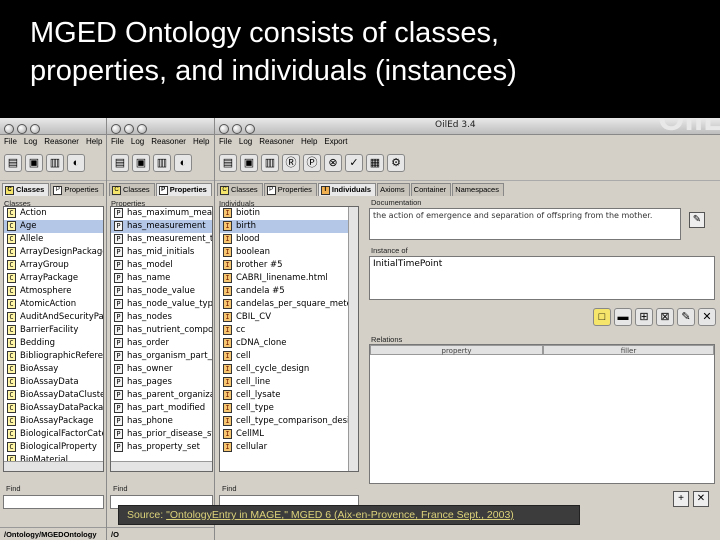 Image resolution: width=720 pixels, height=540 pixels. I want to click on list-item: Phas_name, so click(161, 278).